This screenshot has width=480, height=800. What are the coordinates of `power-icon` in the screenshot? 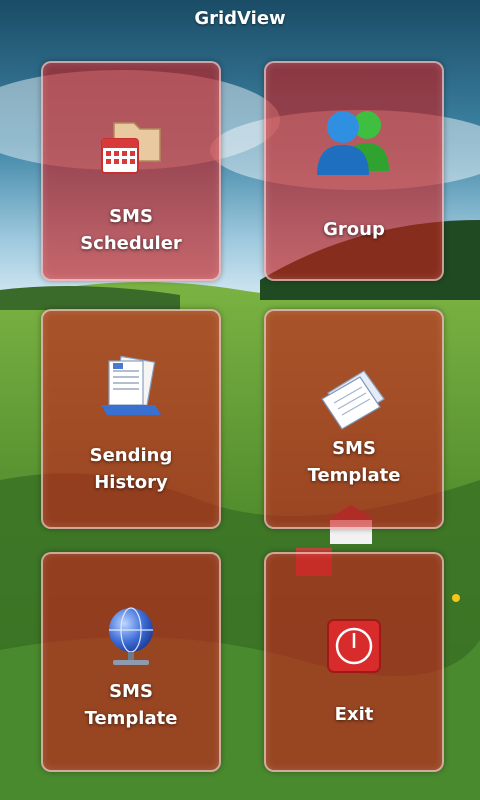 It's located at (354, 648).